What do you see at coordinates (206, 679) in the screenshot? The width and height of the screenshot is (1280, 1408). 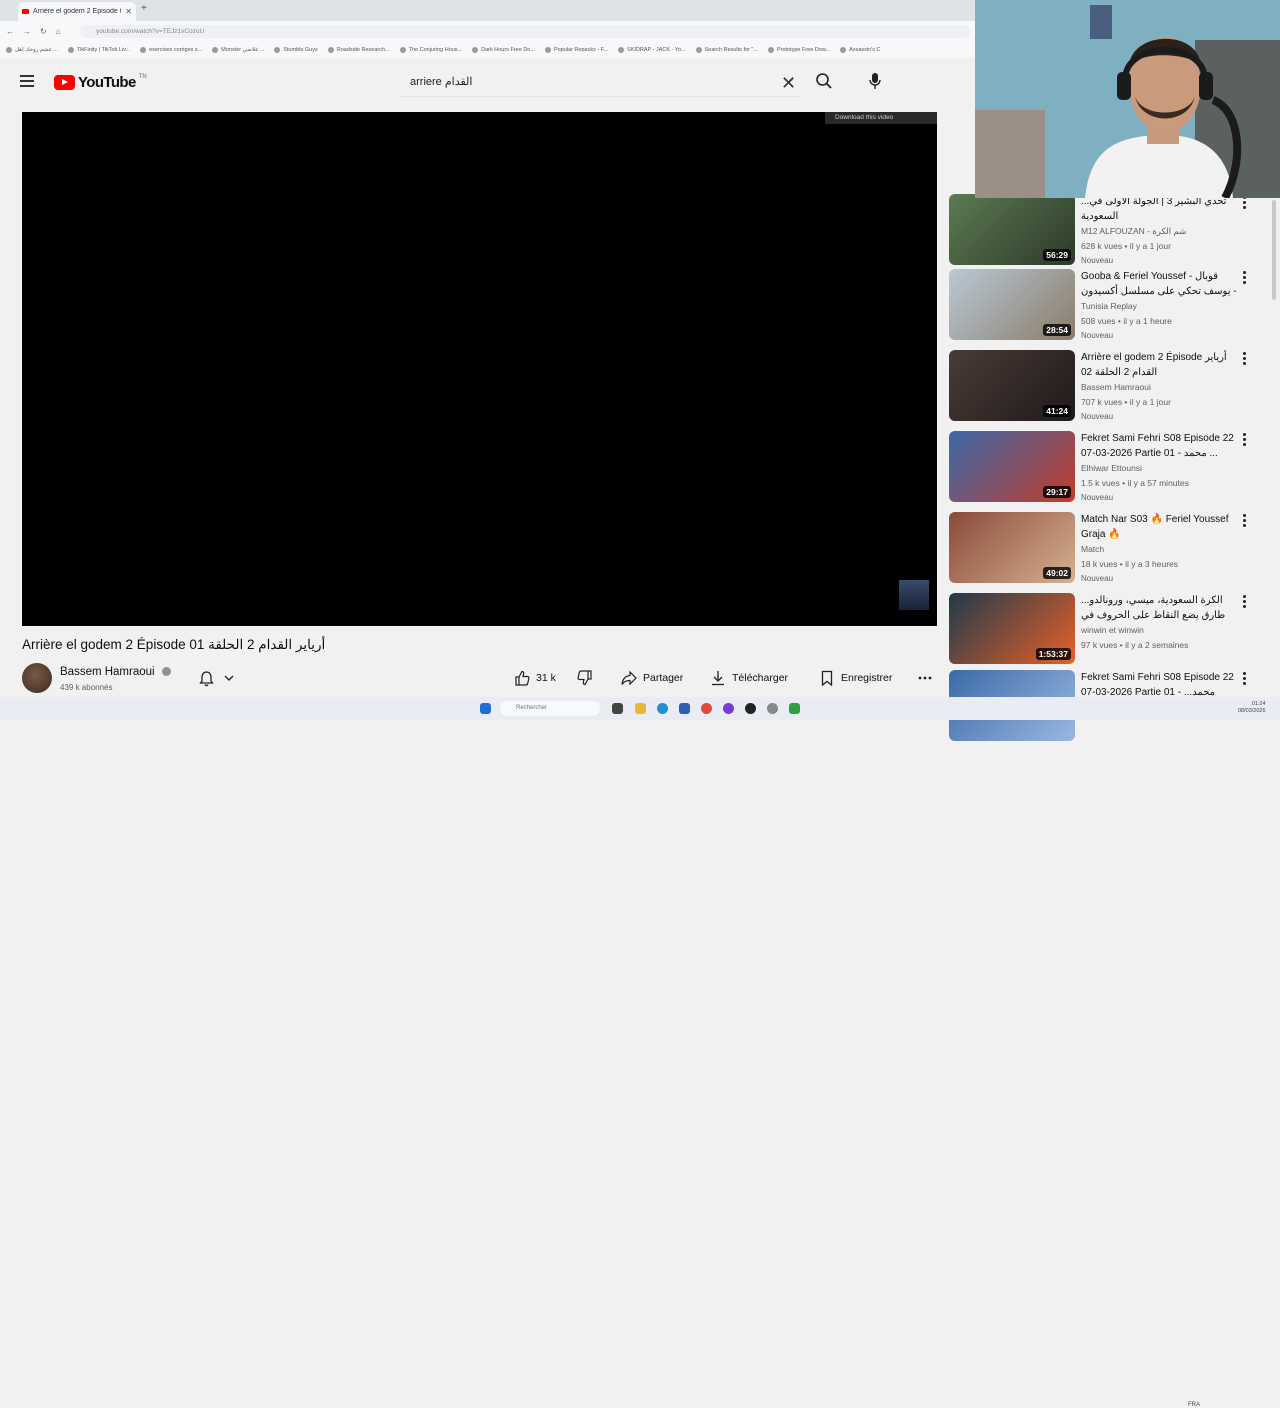 I see `bell-icon` at bounding box center [206, 679].